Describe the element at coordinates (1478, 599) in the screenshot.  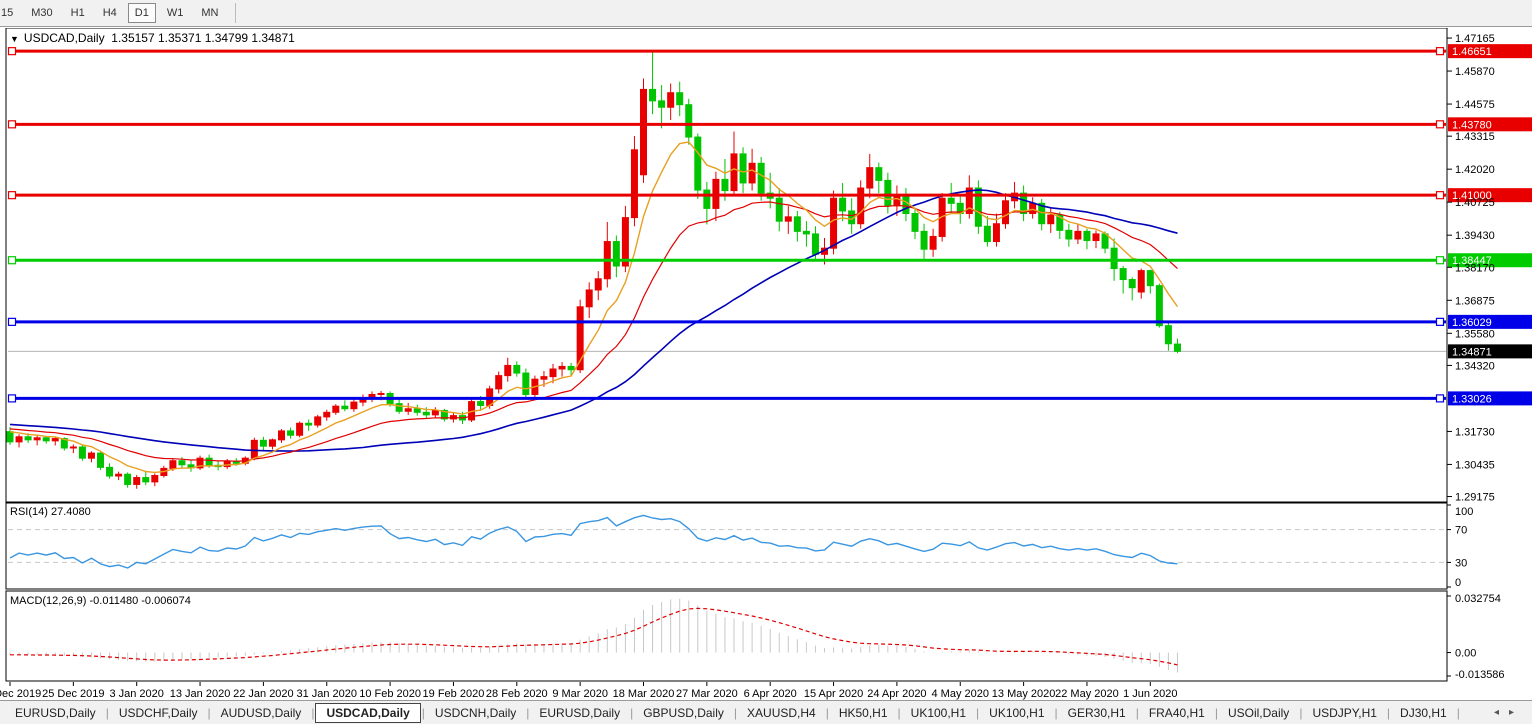
I see `macd-tick-label: 0.032754` at that location.